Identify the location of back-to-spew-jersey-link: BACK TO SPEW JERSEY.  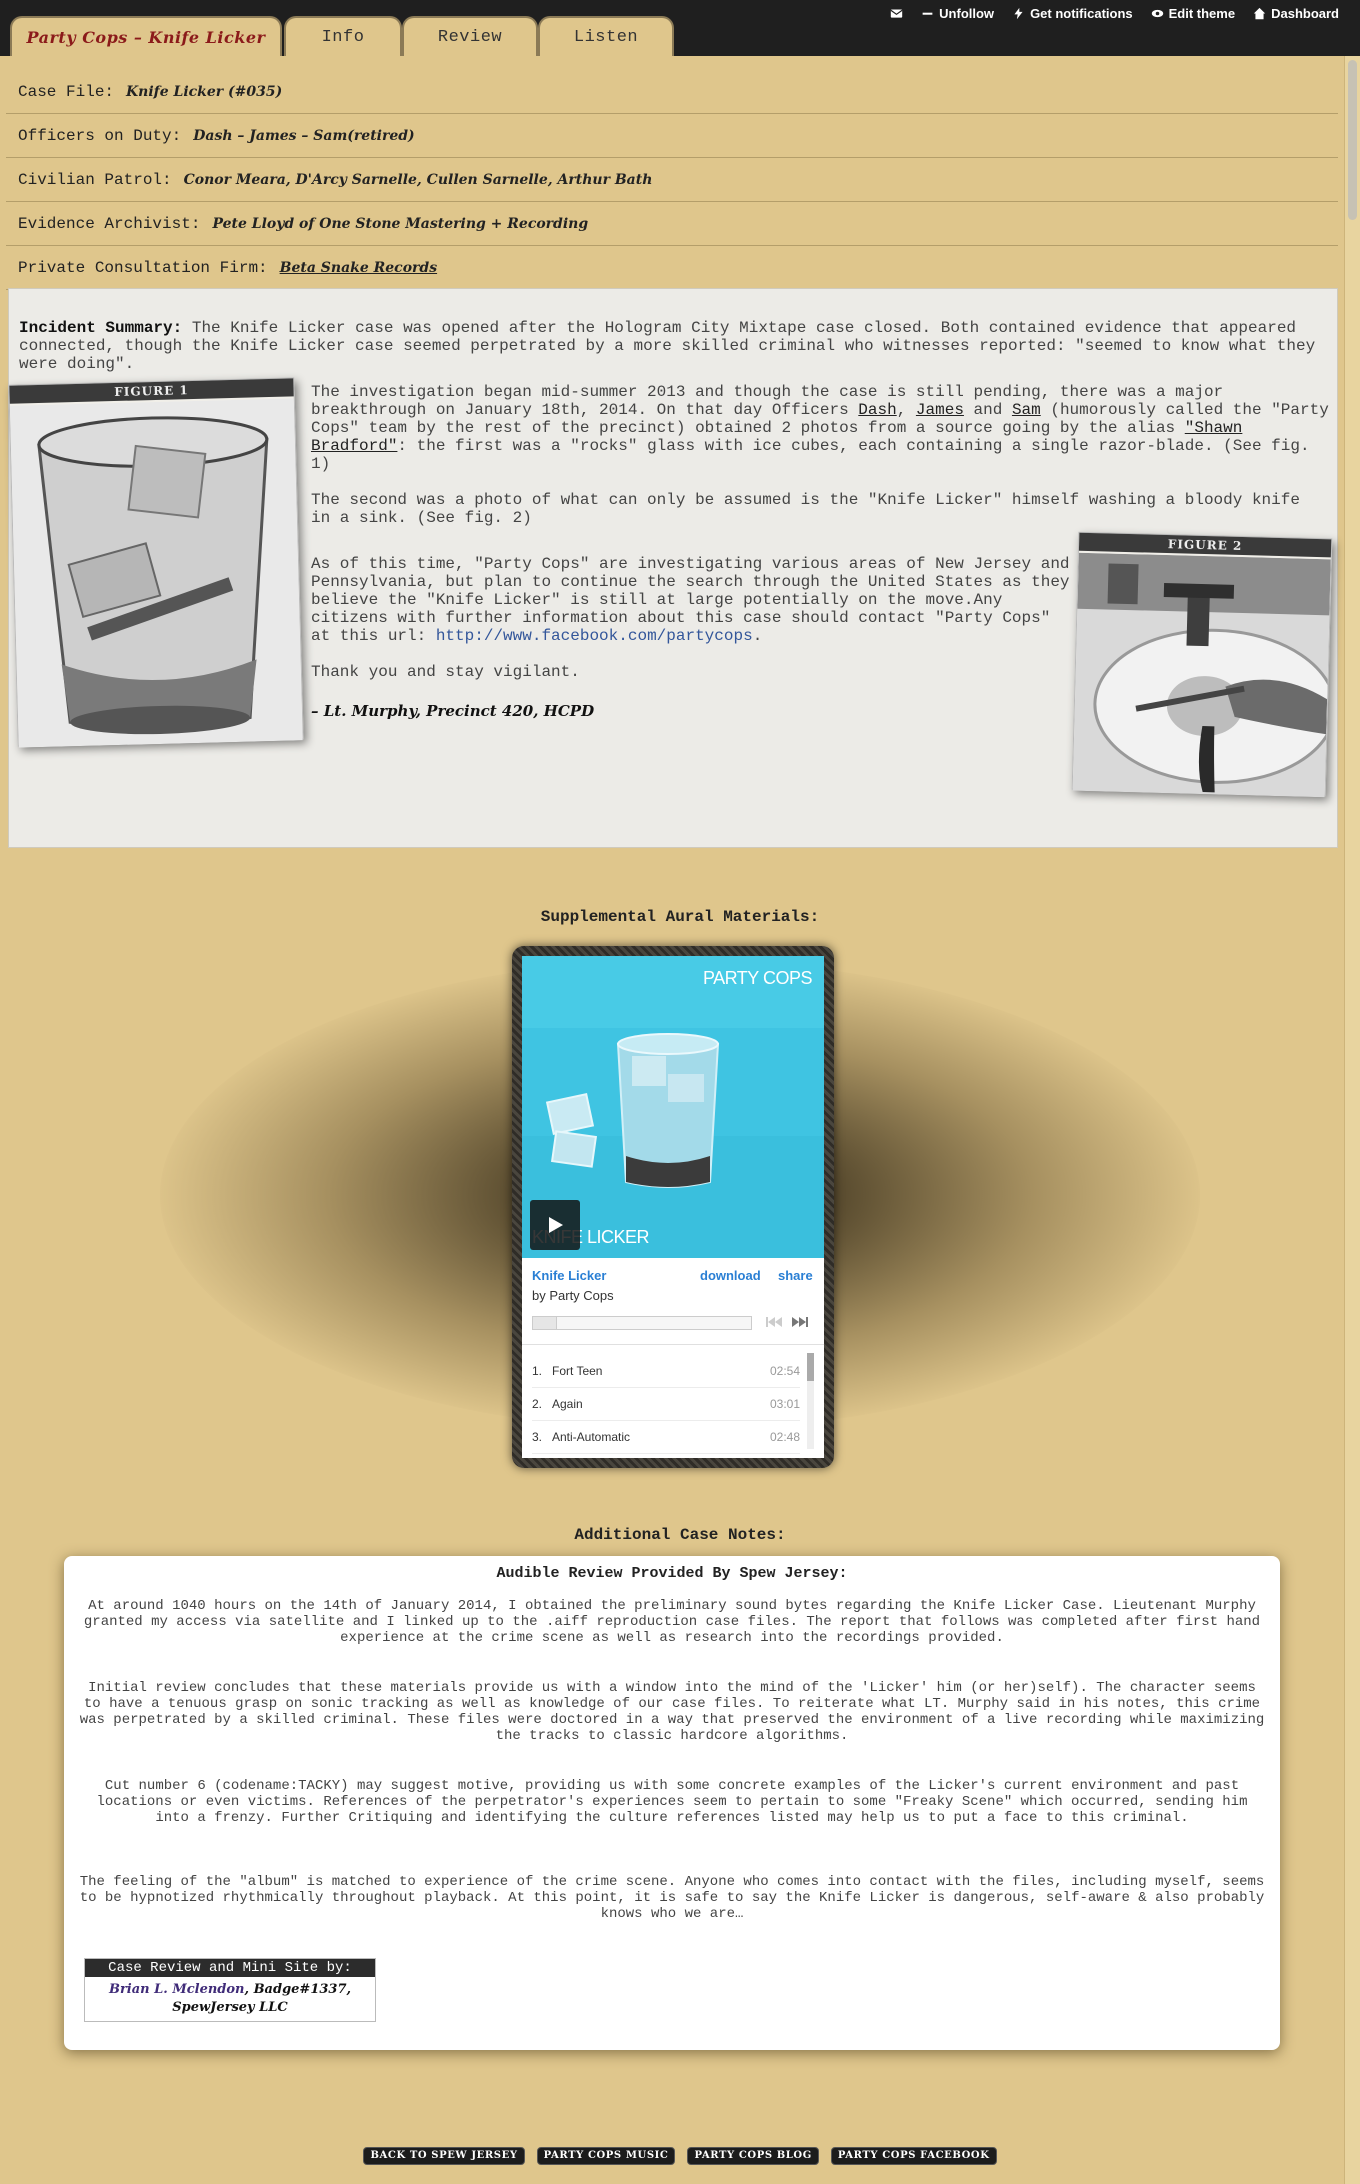
(444, 2156).